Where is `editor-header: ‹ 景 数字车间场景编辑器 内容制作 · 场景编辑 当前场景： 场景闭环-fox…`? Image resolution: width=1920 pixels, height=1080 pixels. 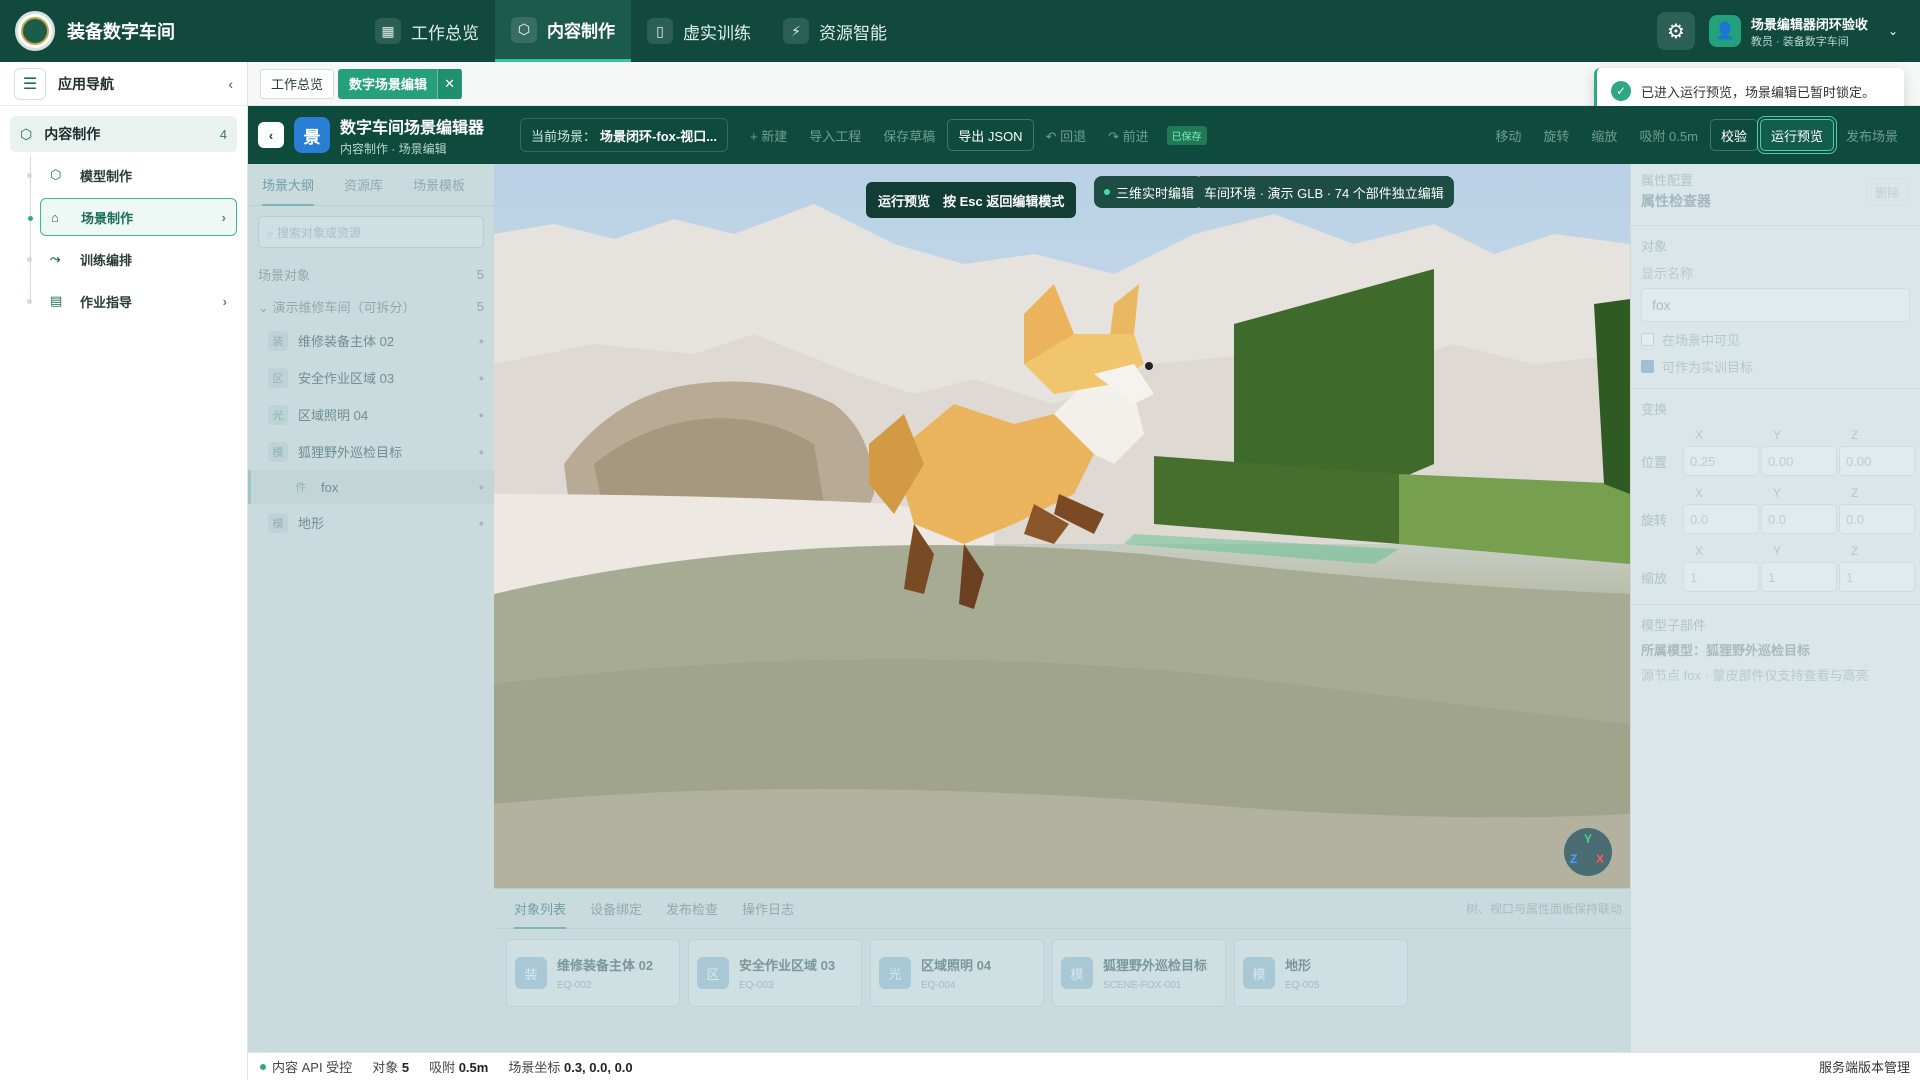
editor-header: ‹ 景 数字车间场景编辑器 内容制作 · 场景编辑 当前场景： 场景闭环-fox… is located at coordinates (1084, 135).